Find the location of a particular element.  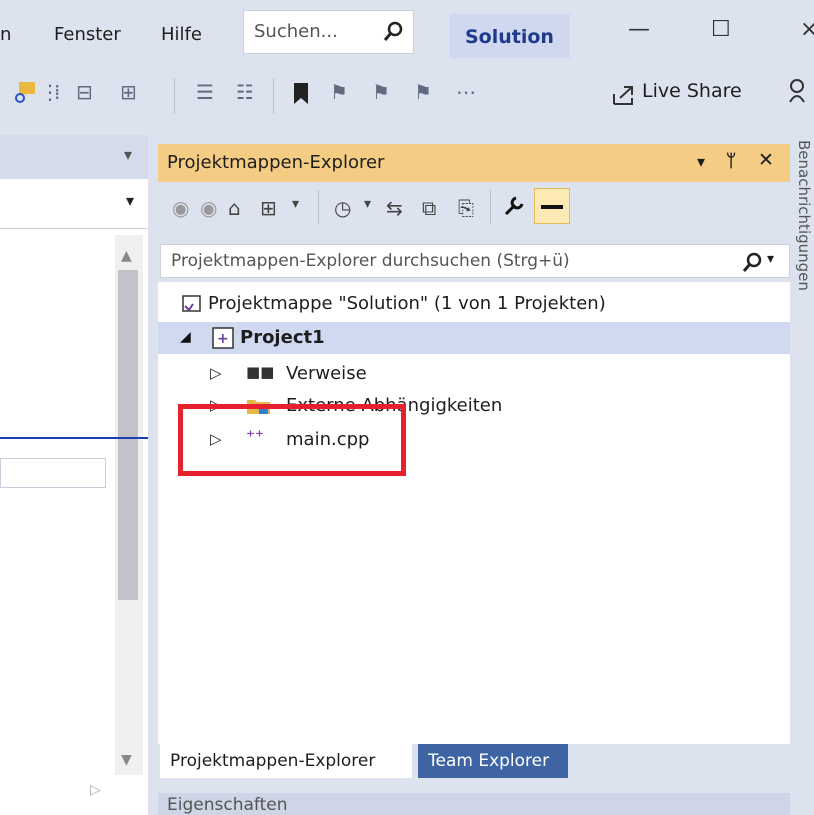

references-icon: ■■ is located at coordinates (260, 372).